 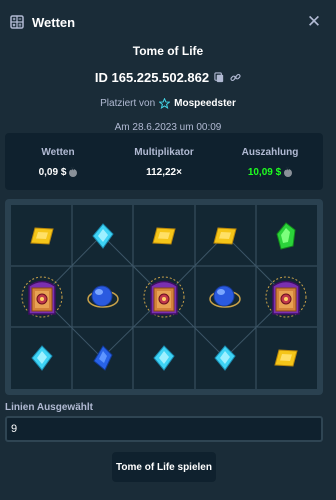 I want to click on modal-header: Wetten ✕, so click(x=168, y=22).